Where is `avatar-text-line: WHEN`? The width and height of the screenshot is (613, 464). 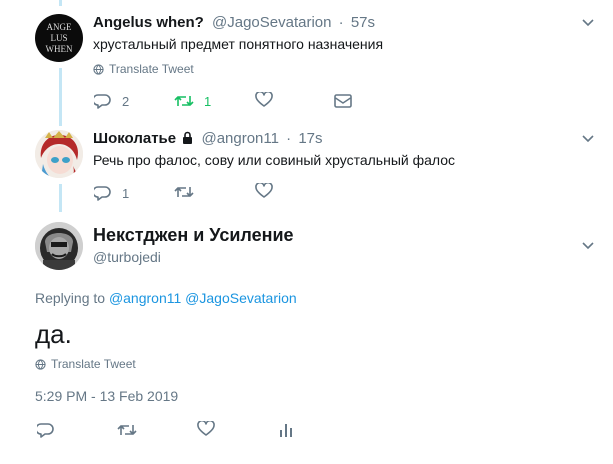
avatar-text-line: WHEN is located at coordinates (59, 49).